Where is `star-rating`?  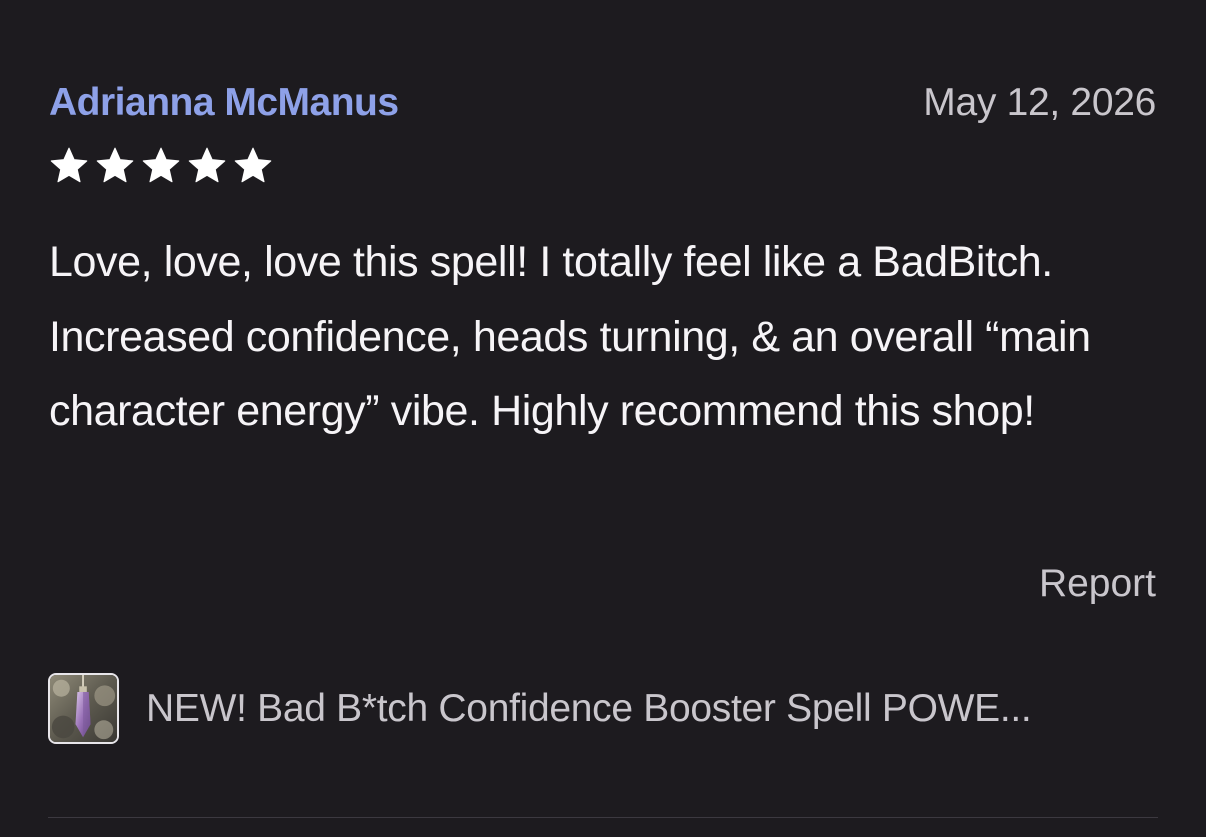 star-rating is located at coordinates (161, 166).